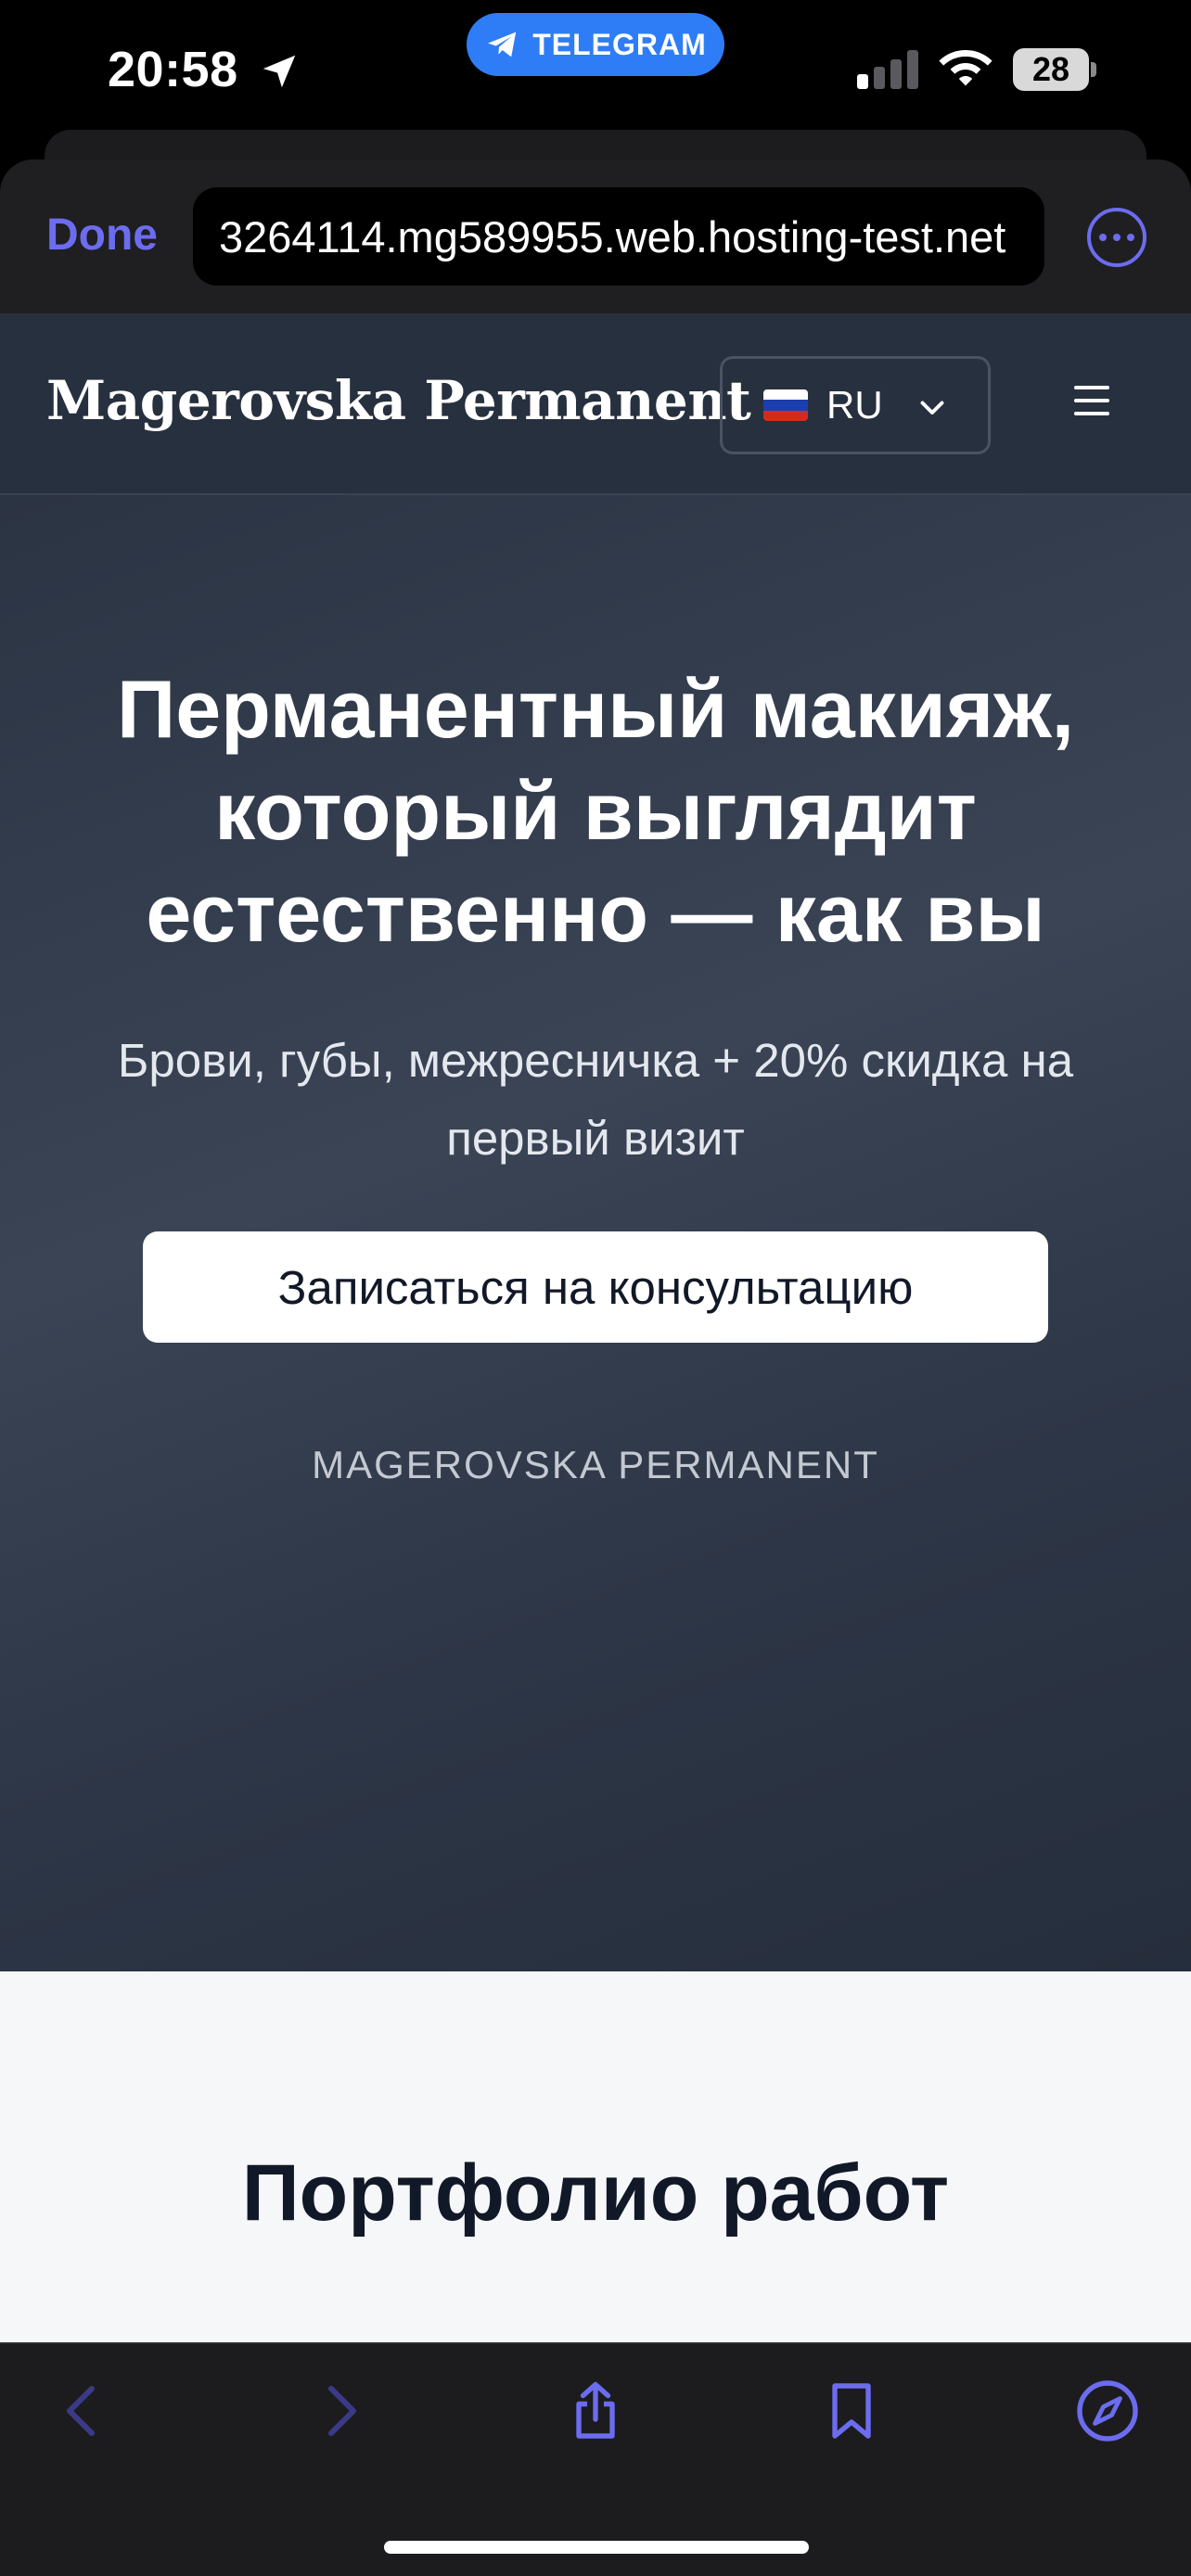 The image size is (1191, 2576). I want to click on status-time: 20:58, so click(173, 69).